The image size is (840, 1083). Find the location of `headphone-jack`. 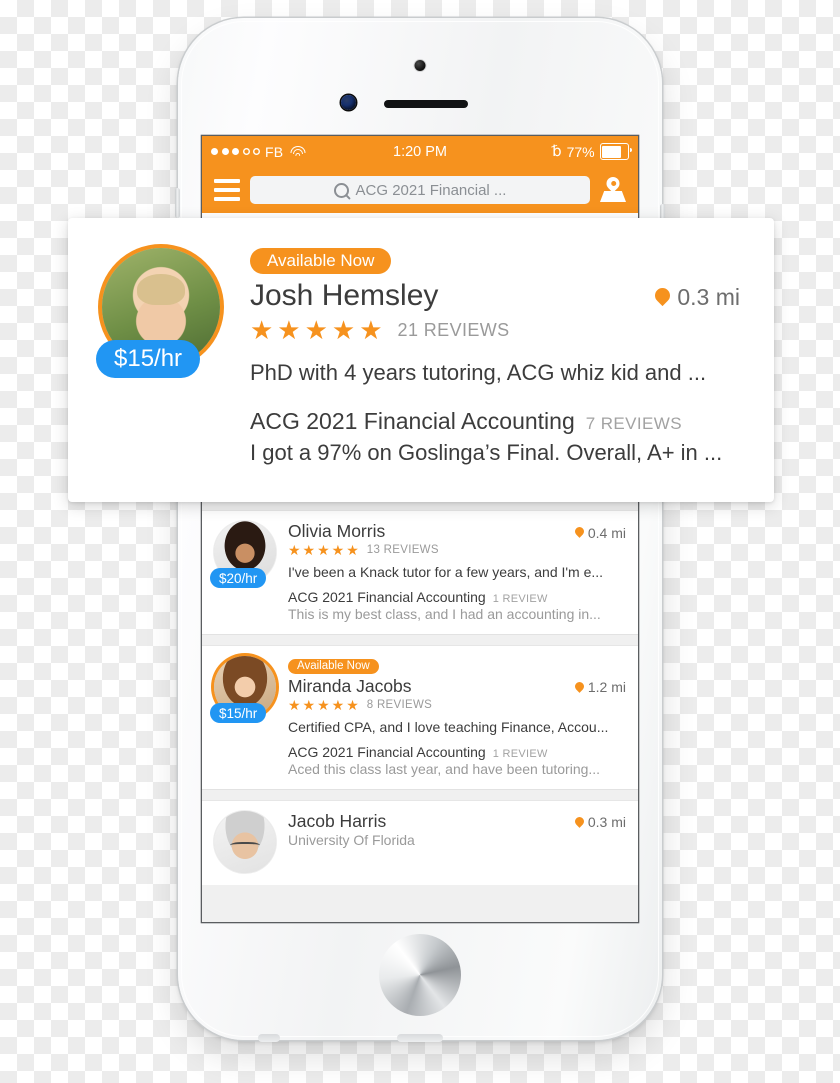

headphone-jack is located at coordinates (269, 1038).